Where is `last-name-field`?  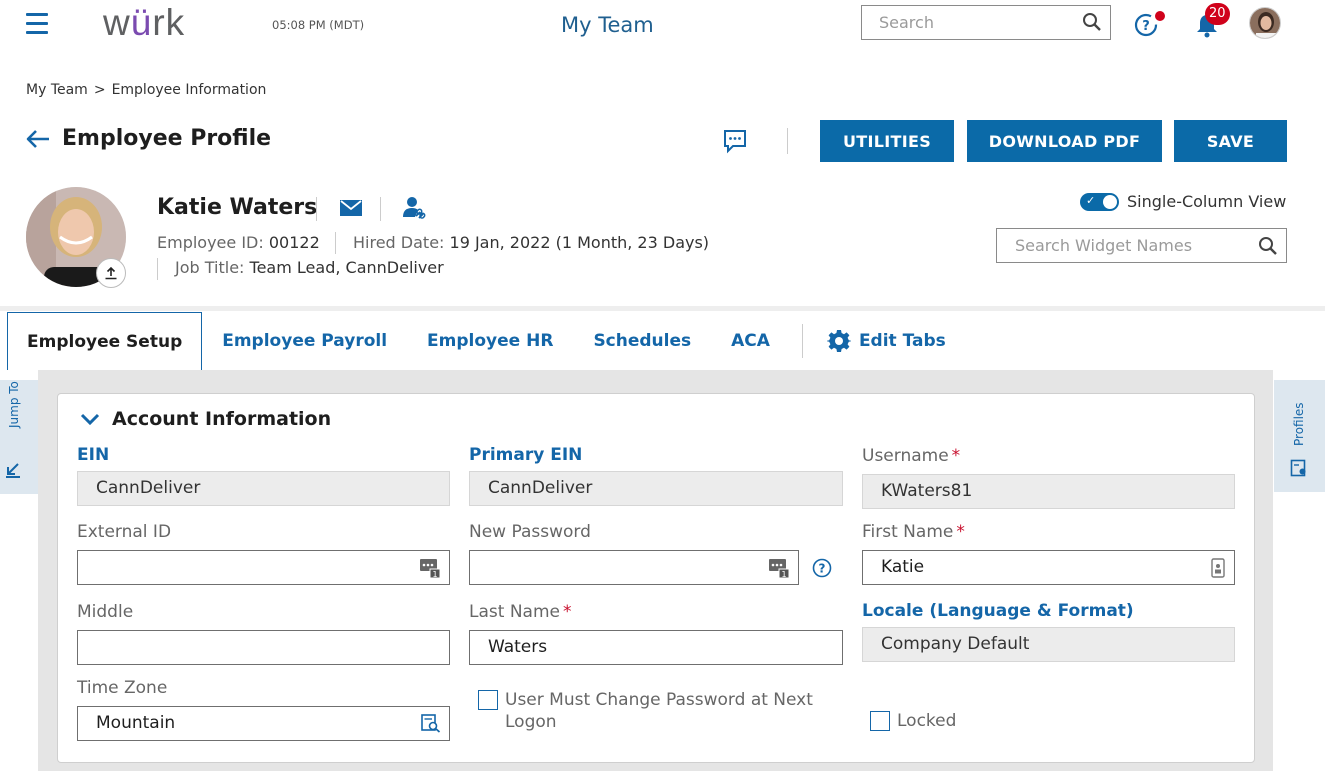 last-name-field is located at coordinates (656, 647).